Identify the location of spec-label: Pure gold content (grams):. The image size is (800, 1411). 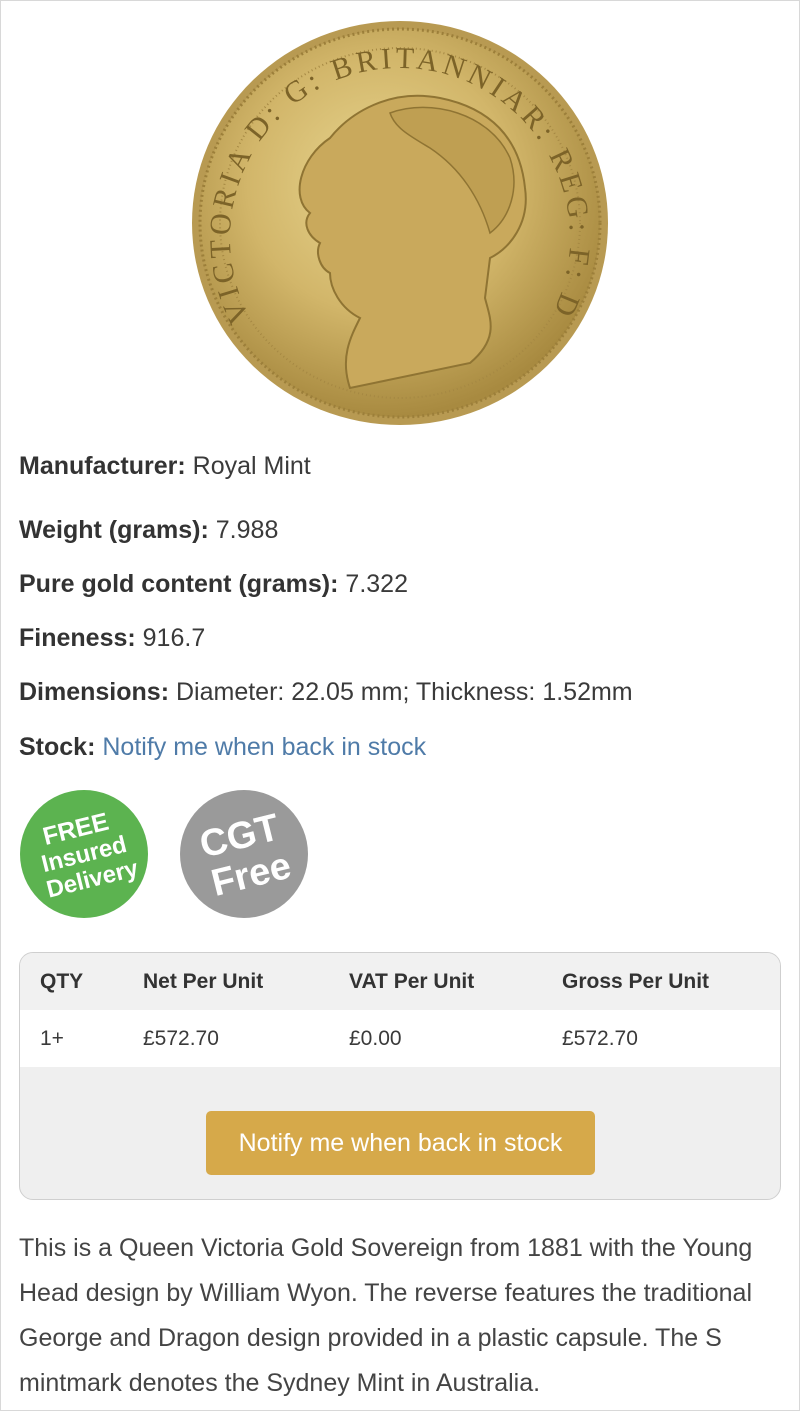
(179, 584).